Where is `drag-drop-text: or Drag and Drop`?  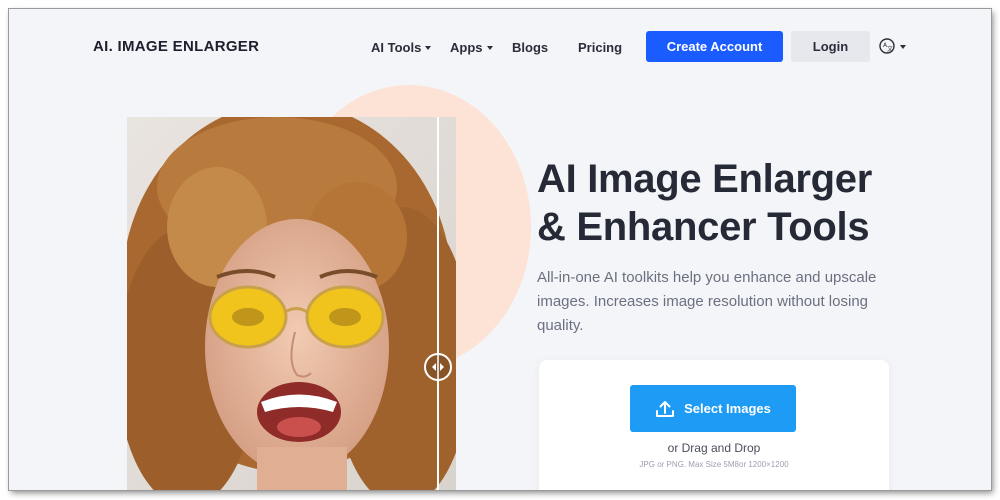 drag-drop-text: or Drag and Drop is located at coordinates (714, 448).